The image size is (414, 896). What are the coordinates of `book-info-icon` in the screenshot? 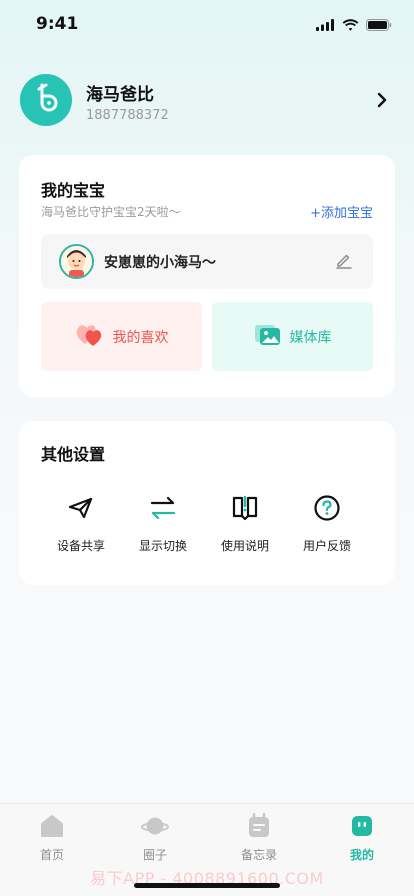 It's located at (245, 508).